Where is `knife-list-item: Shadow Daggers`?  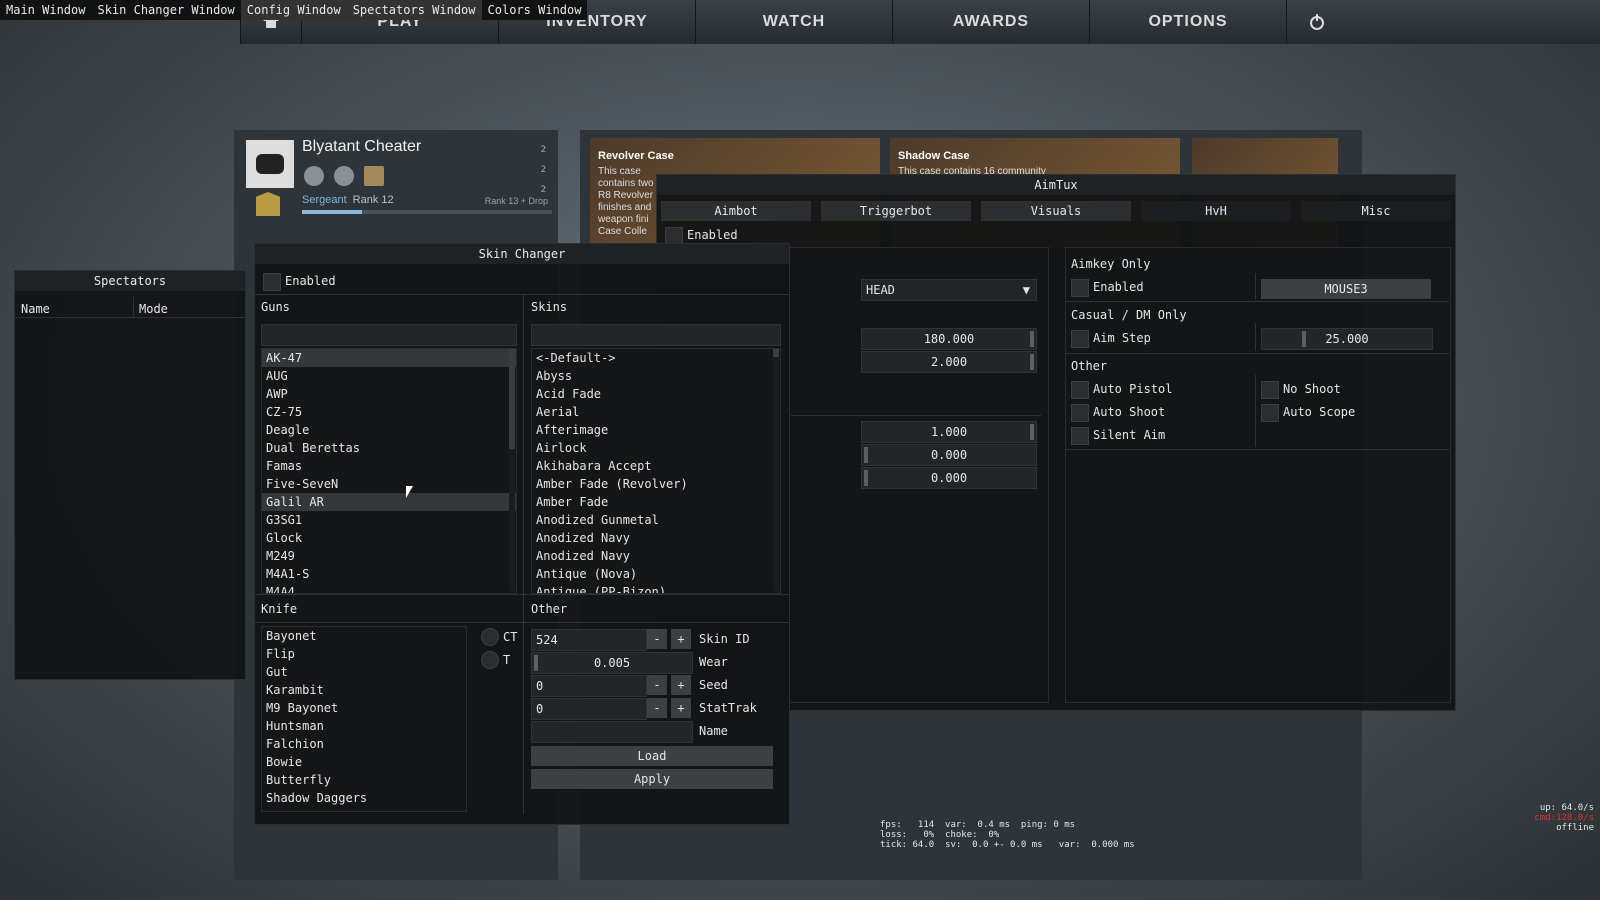 knife-list-item: Shadow Daggers is located at coordinates (364, 798).